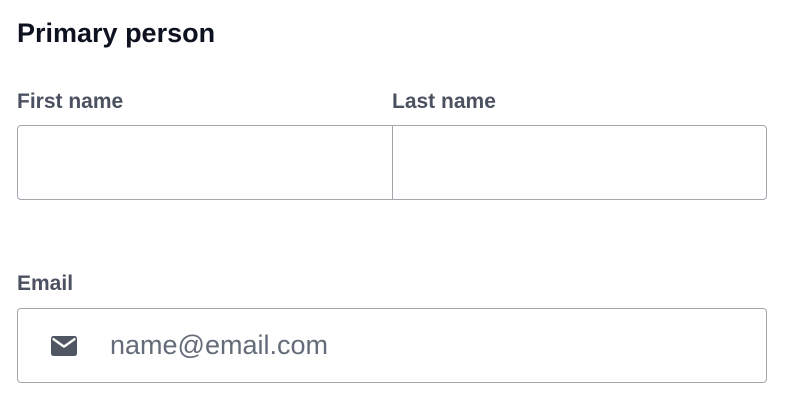  I want to click on section-title: Primary person, so click(116, 33).